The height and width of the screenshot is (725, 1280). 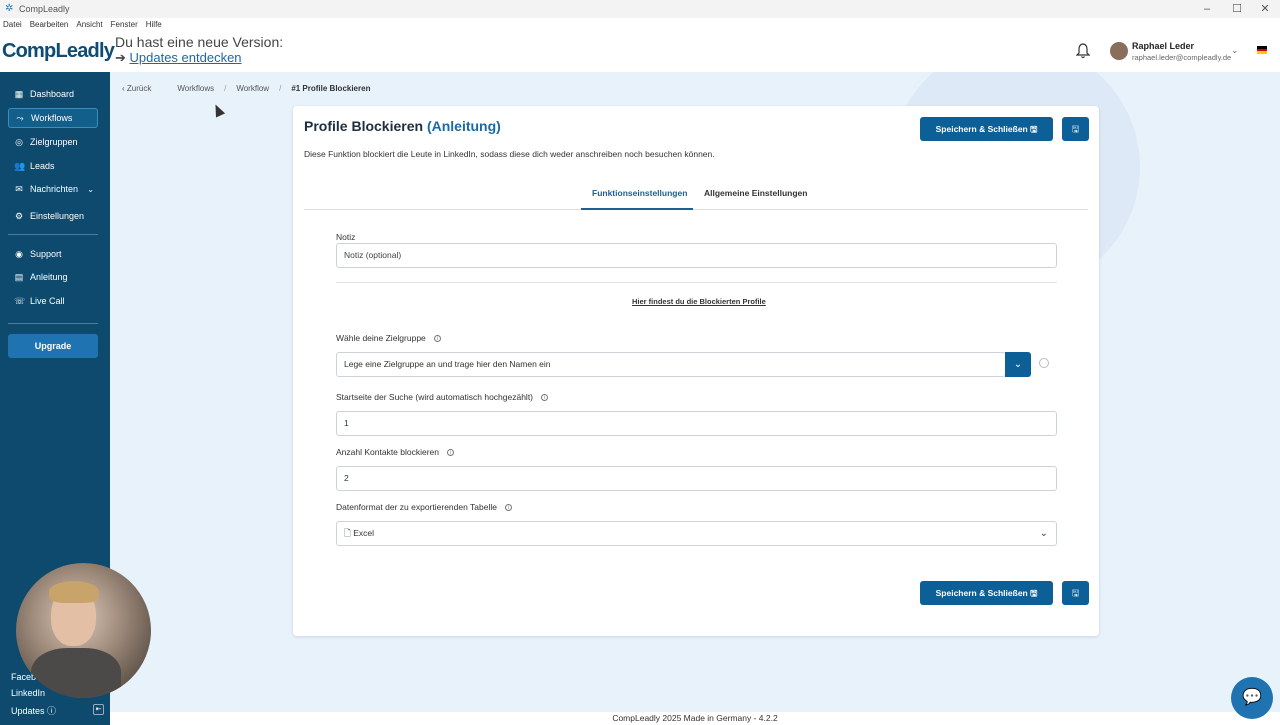 I want to click on dashboard-icon: ▦, so click(x=19, y=93).